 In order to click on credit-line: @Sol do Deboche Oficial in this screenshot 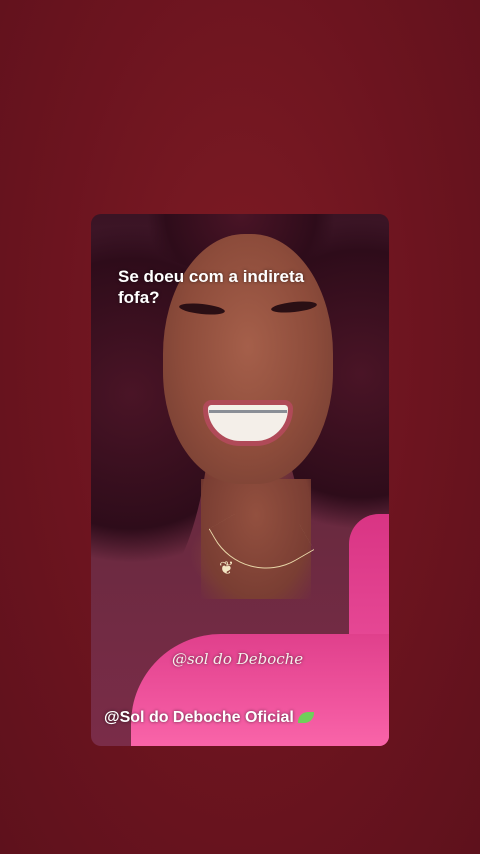, I will do `click(209, 718)`.